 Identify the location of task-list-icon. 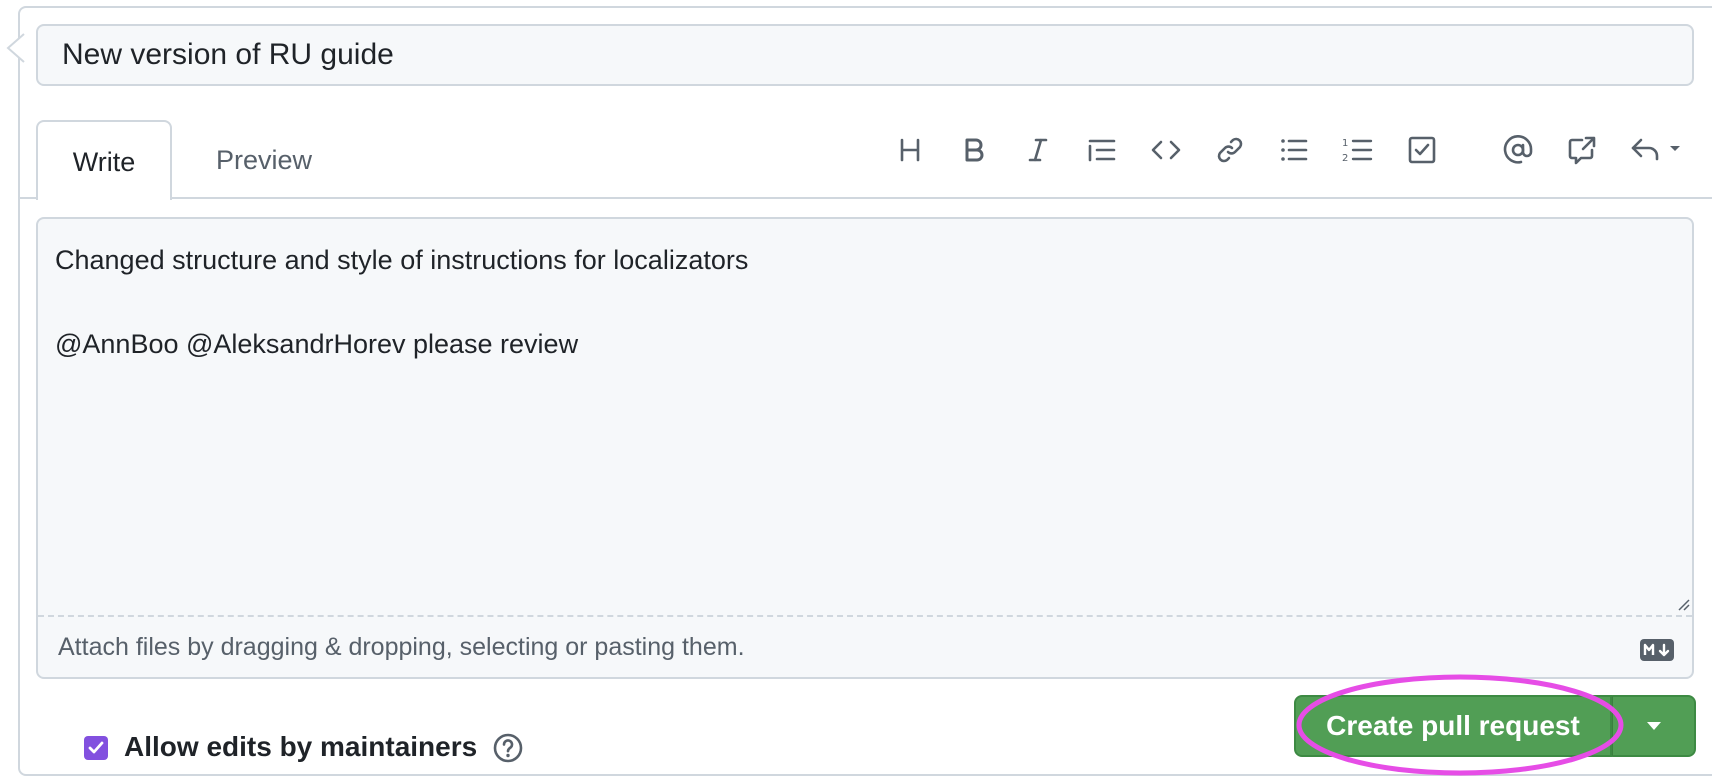
(1422, 150).